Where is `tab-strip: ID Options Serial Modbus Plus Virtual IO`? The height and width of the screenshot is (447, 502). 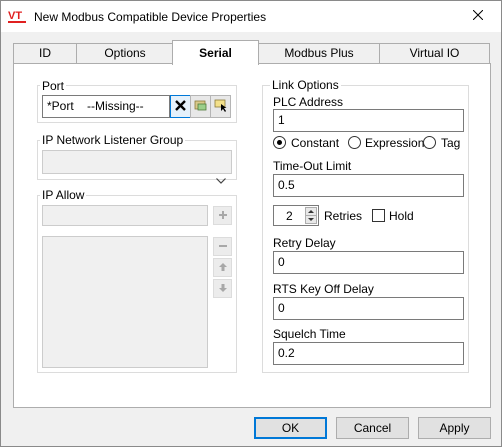
tab-strip: ID Options Serial Modbus Plus Virtual IO is located at coordinates (252, 52).